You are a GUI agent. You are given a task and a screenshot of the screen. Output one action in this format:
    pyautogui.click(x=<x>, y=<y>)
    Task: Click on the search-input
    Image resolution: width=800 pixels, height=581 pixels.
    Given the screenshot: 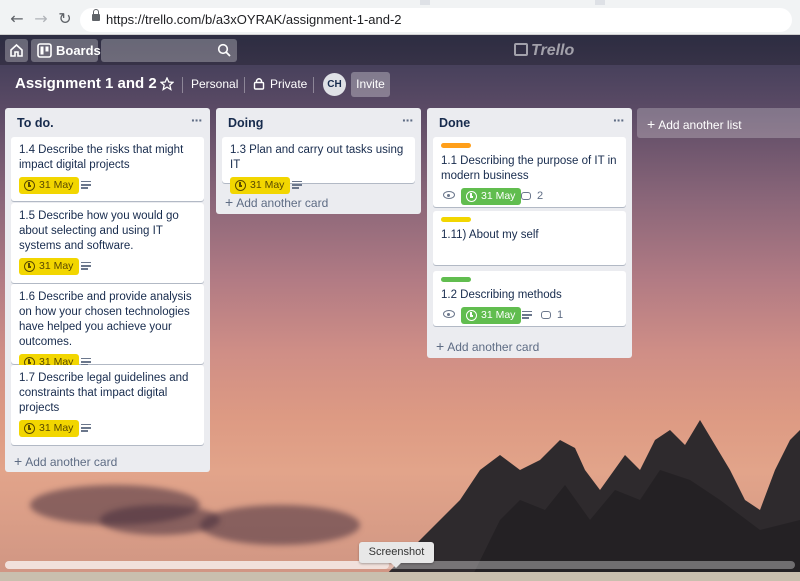 What is the action you would take?
    pyautogui.click(x=169, y=50)
    